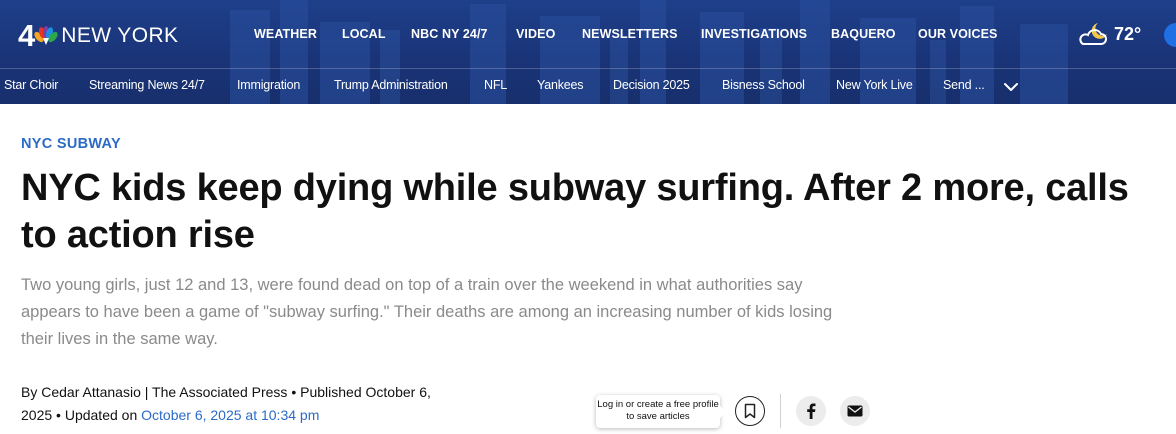 Image resolution: width=1176 pixels, height=434 pixels. What do you see at coordinates (364, 34) in the screenshot?
I see `nav-local: LOCAL` at bounding box center [364, 34].